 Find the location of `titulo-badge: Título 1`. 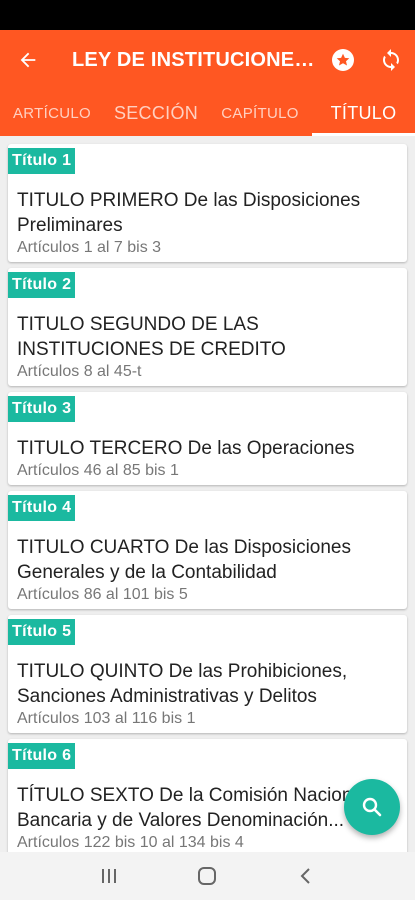

titulo-badge: Título 1 is located at coordinates (42, 161).